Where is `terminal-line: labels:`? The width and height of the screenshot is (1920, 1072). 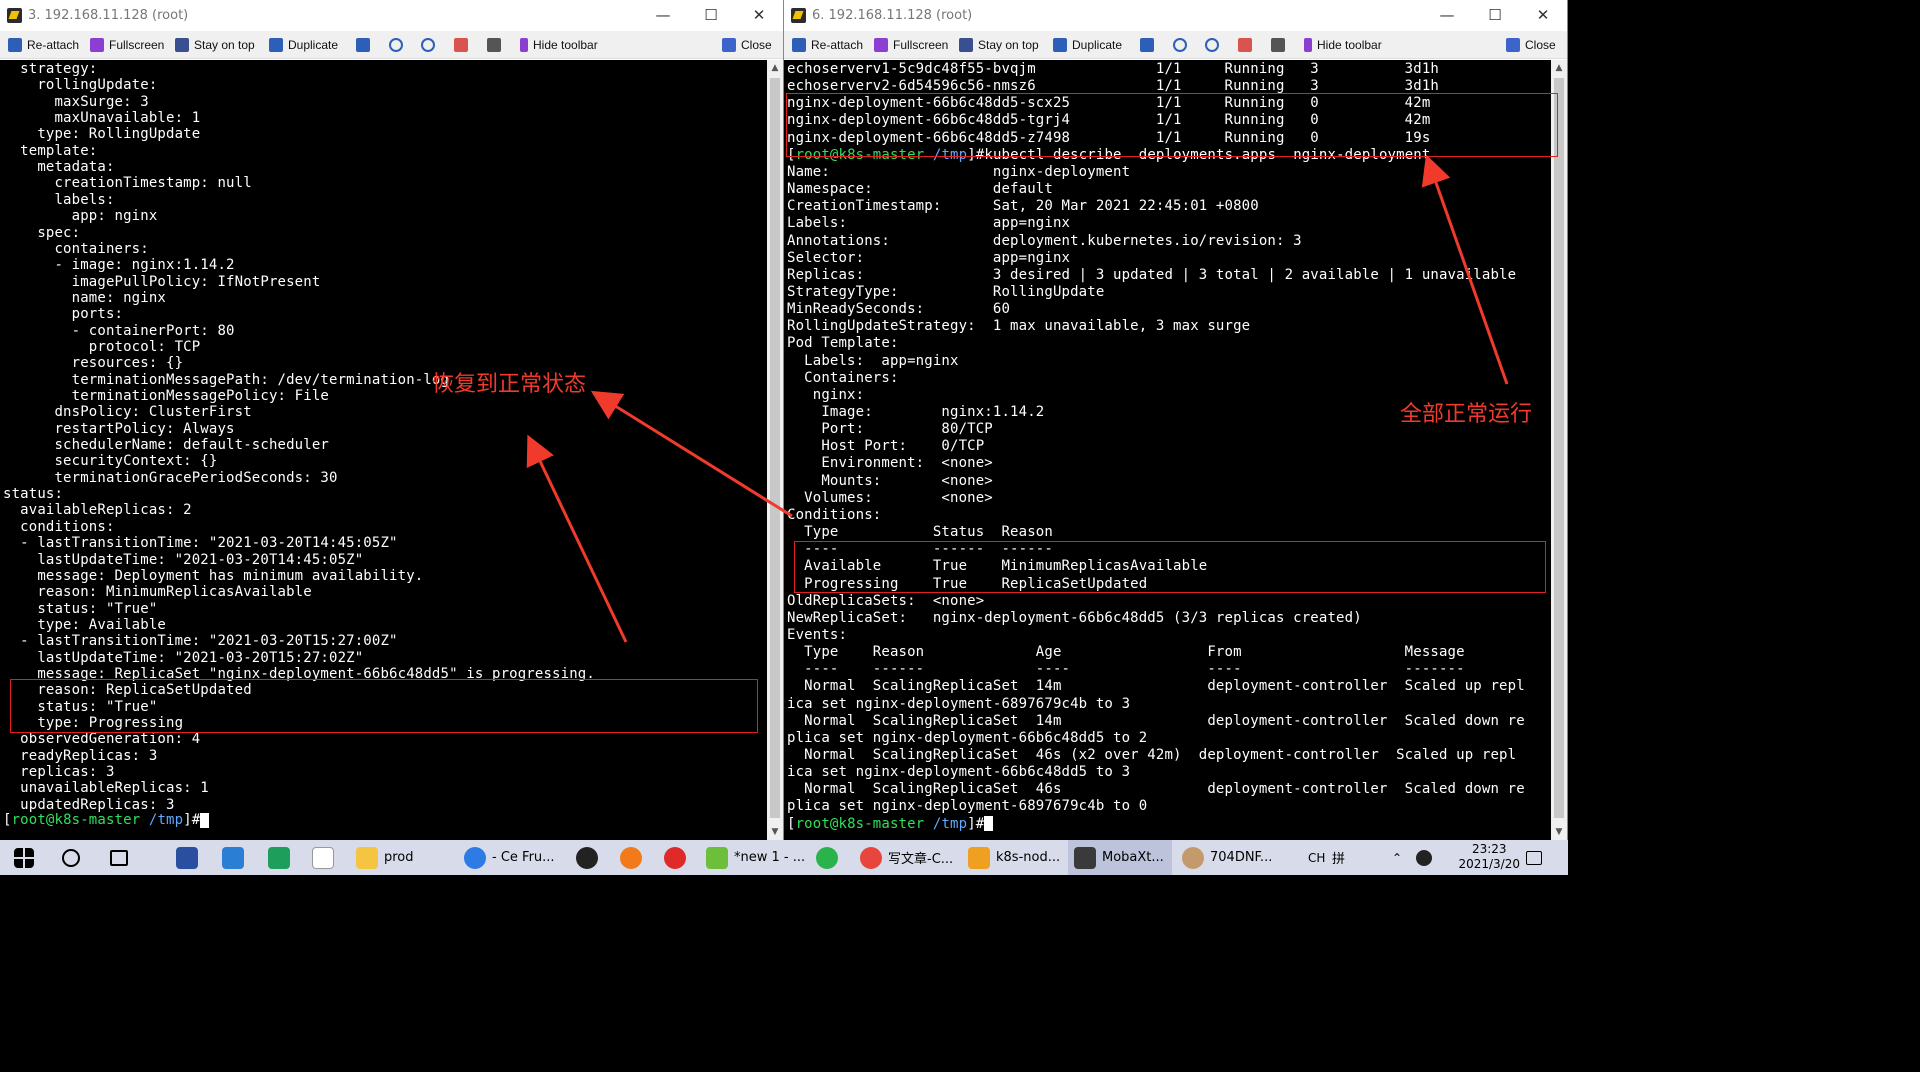 terminal-line: labels: is located at coordinates (59, 199).